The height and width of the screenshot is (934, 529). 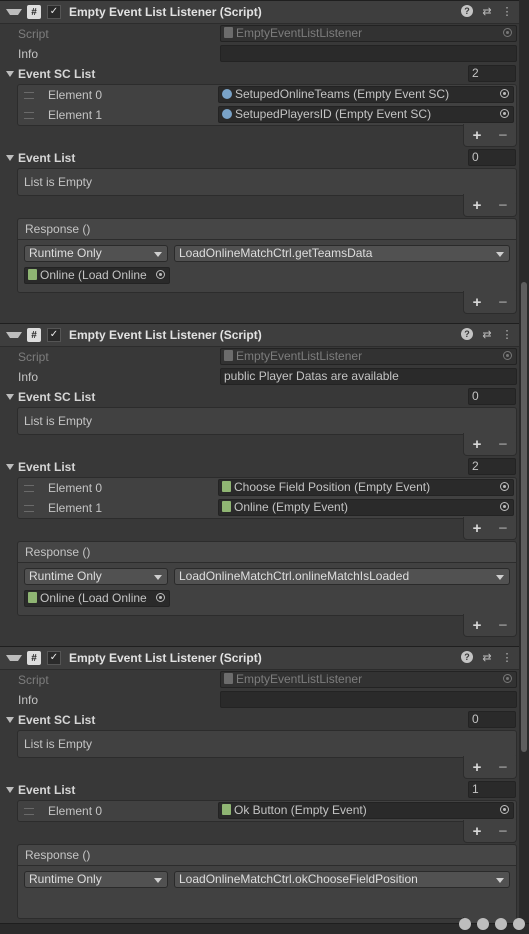 I want to click on target-icon, so click(x=501, y=924).